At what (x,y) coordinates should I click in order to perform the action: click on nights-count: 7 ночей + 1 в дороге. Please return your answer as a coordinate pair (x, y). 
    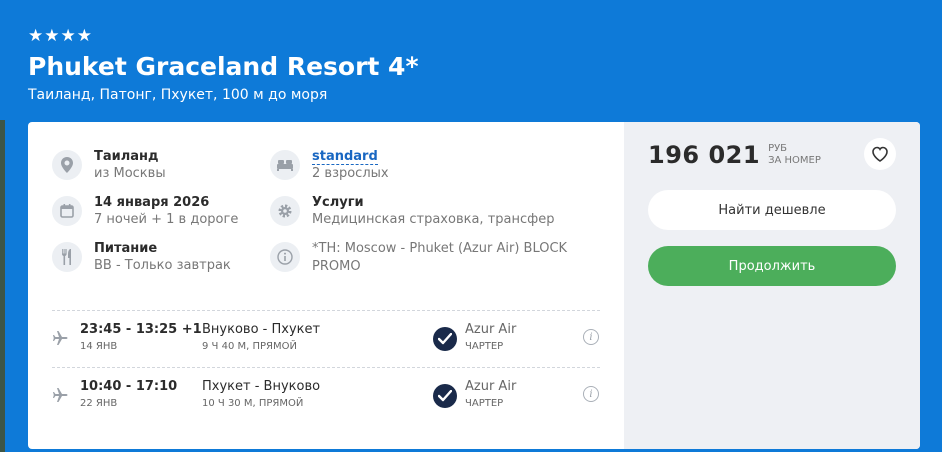
    Looking at the image, I should click on (166, 219).